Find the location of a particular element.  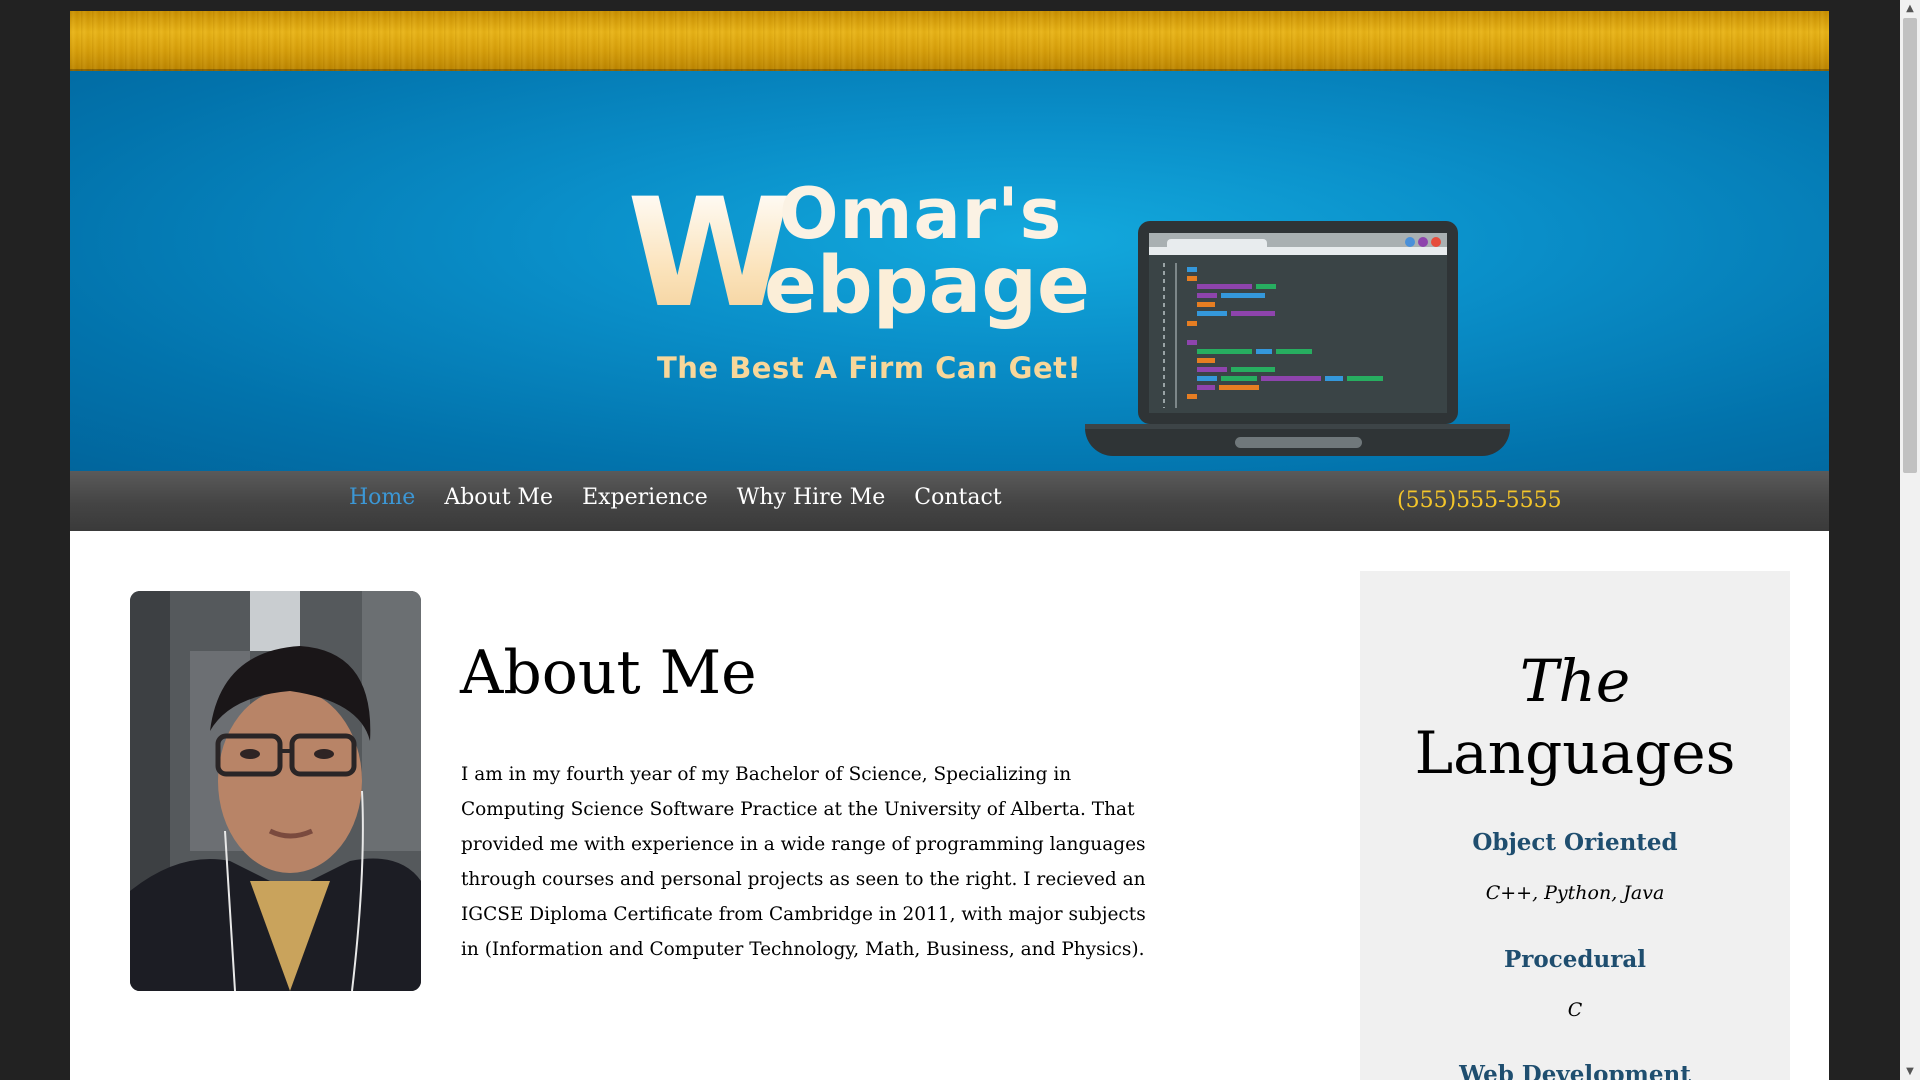

nav-experience: Experience is located at coordinates (645, 497).